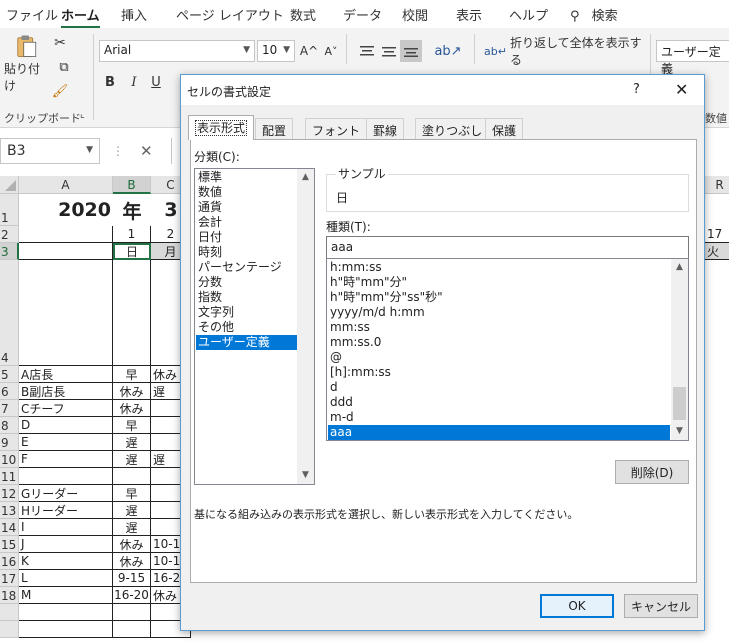 The image size is (729, 643). Describe the element at coordinates (66, 210) in the screenshot. I see `cell-a1: 2020` at that location.